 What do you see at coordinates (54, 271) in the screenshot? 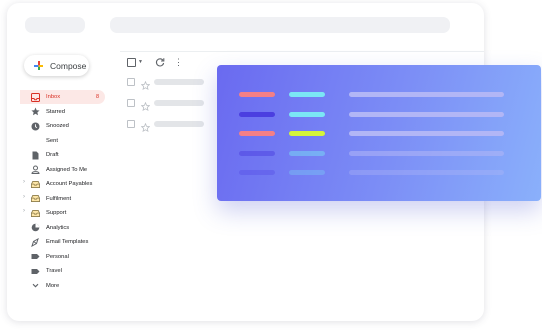
I see `sidebar-item-label: Travel` at bounding box center [54, 271].